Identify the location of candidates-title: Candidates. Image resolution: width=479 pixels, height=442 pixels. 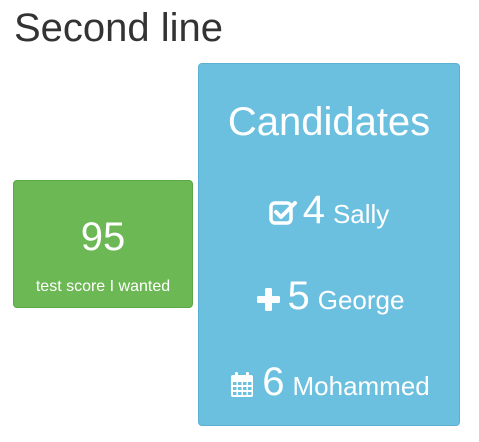
(329, 122).